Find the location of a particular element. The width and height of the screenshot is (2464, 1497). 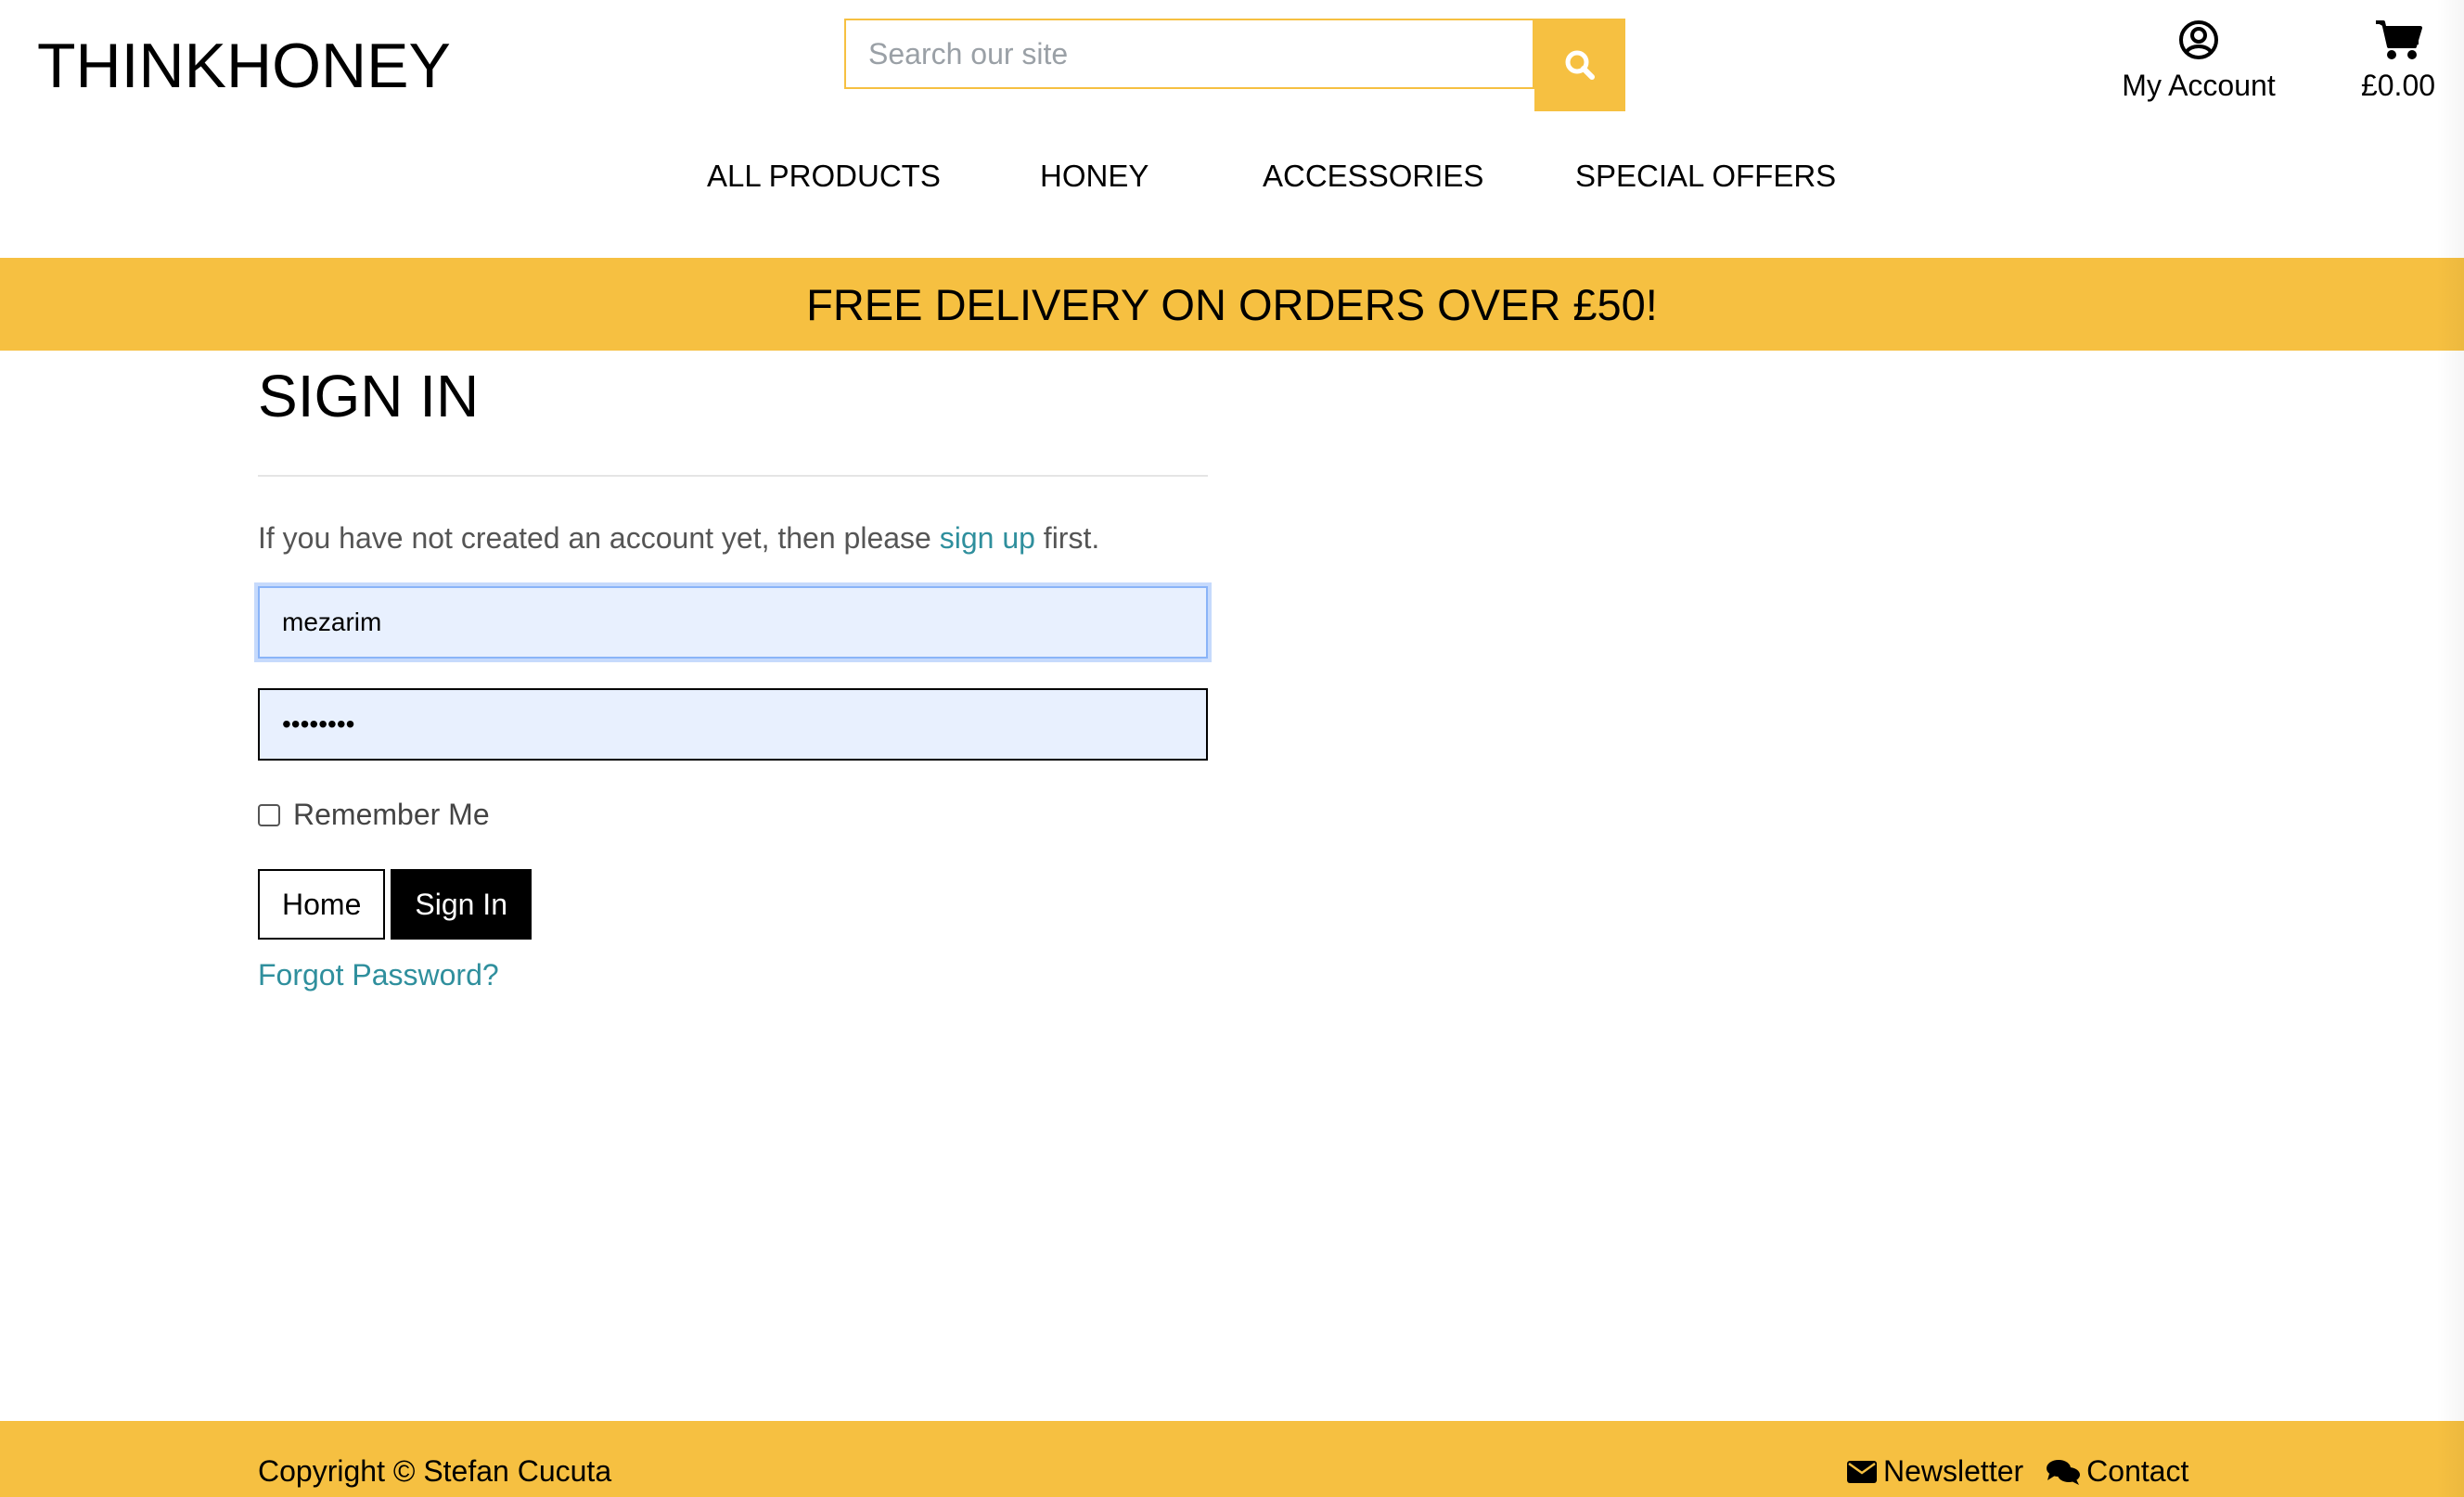

nav-item-honey: HONEY is located at coordinates (1094, 176).